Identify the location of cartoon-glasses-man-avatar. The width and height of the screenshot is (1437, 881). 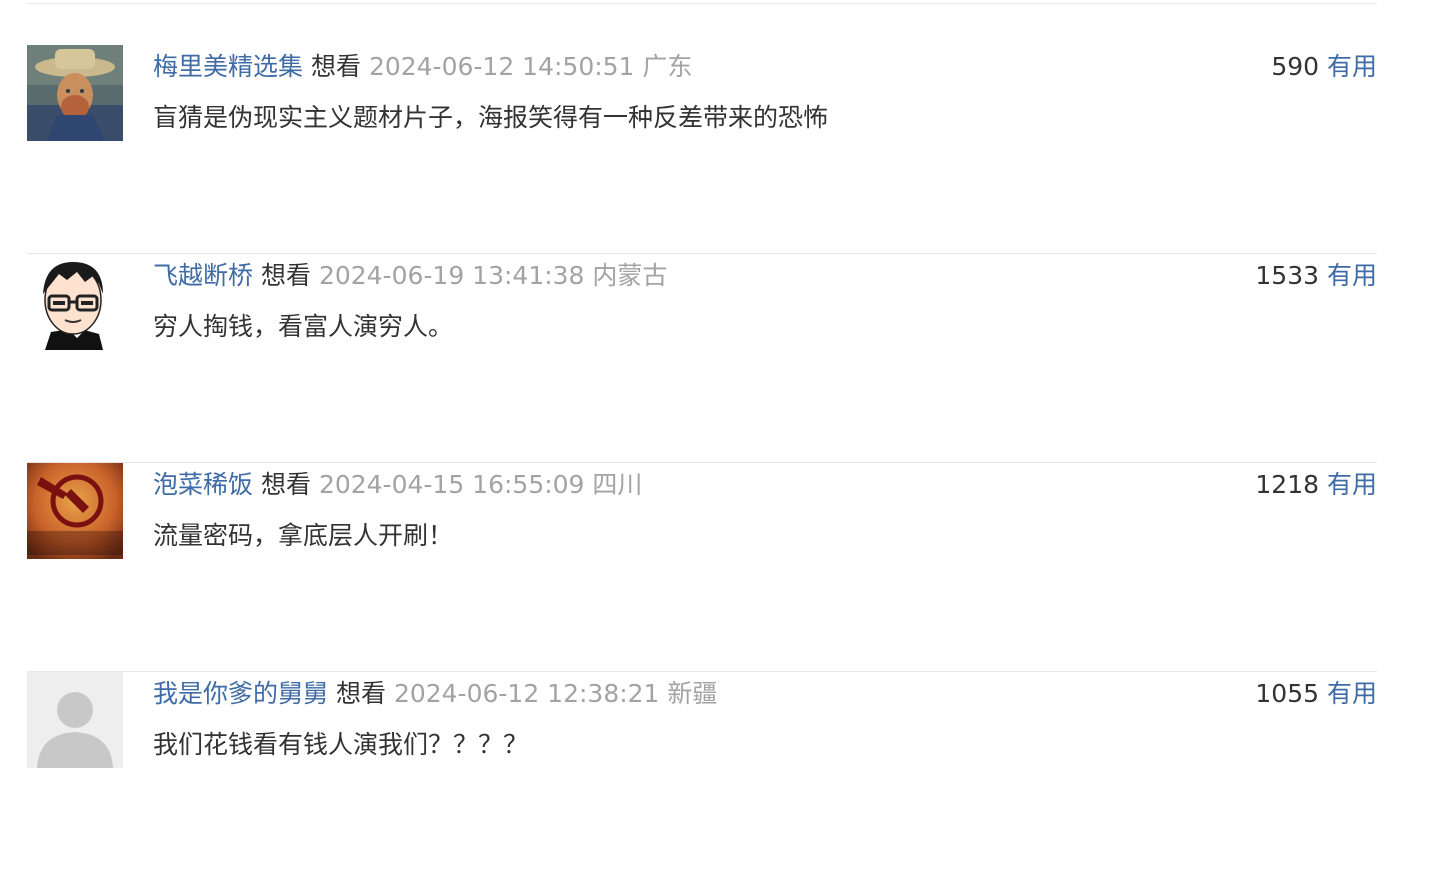
(75, 302).